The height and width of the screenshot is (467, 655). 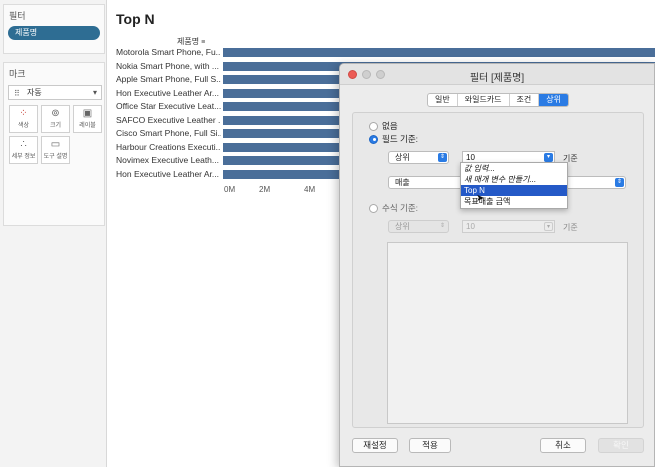 I want to click on tab-general: 일반, so click(x=443, y=100).